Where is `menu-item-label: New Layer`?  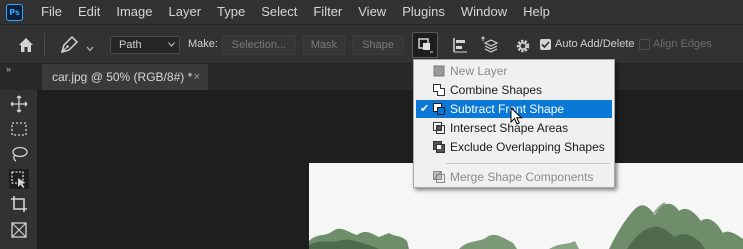 menu-item-label: New Layer is located at coordinates (479, 71).